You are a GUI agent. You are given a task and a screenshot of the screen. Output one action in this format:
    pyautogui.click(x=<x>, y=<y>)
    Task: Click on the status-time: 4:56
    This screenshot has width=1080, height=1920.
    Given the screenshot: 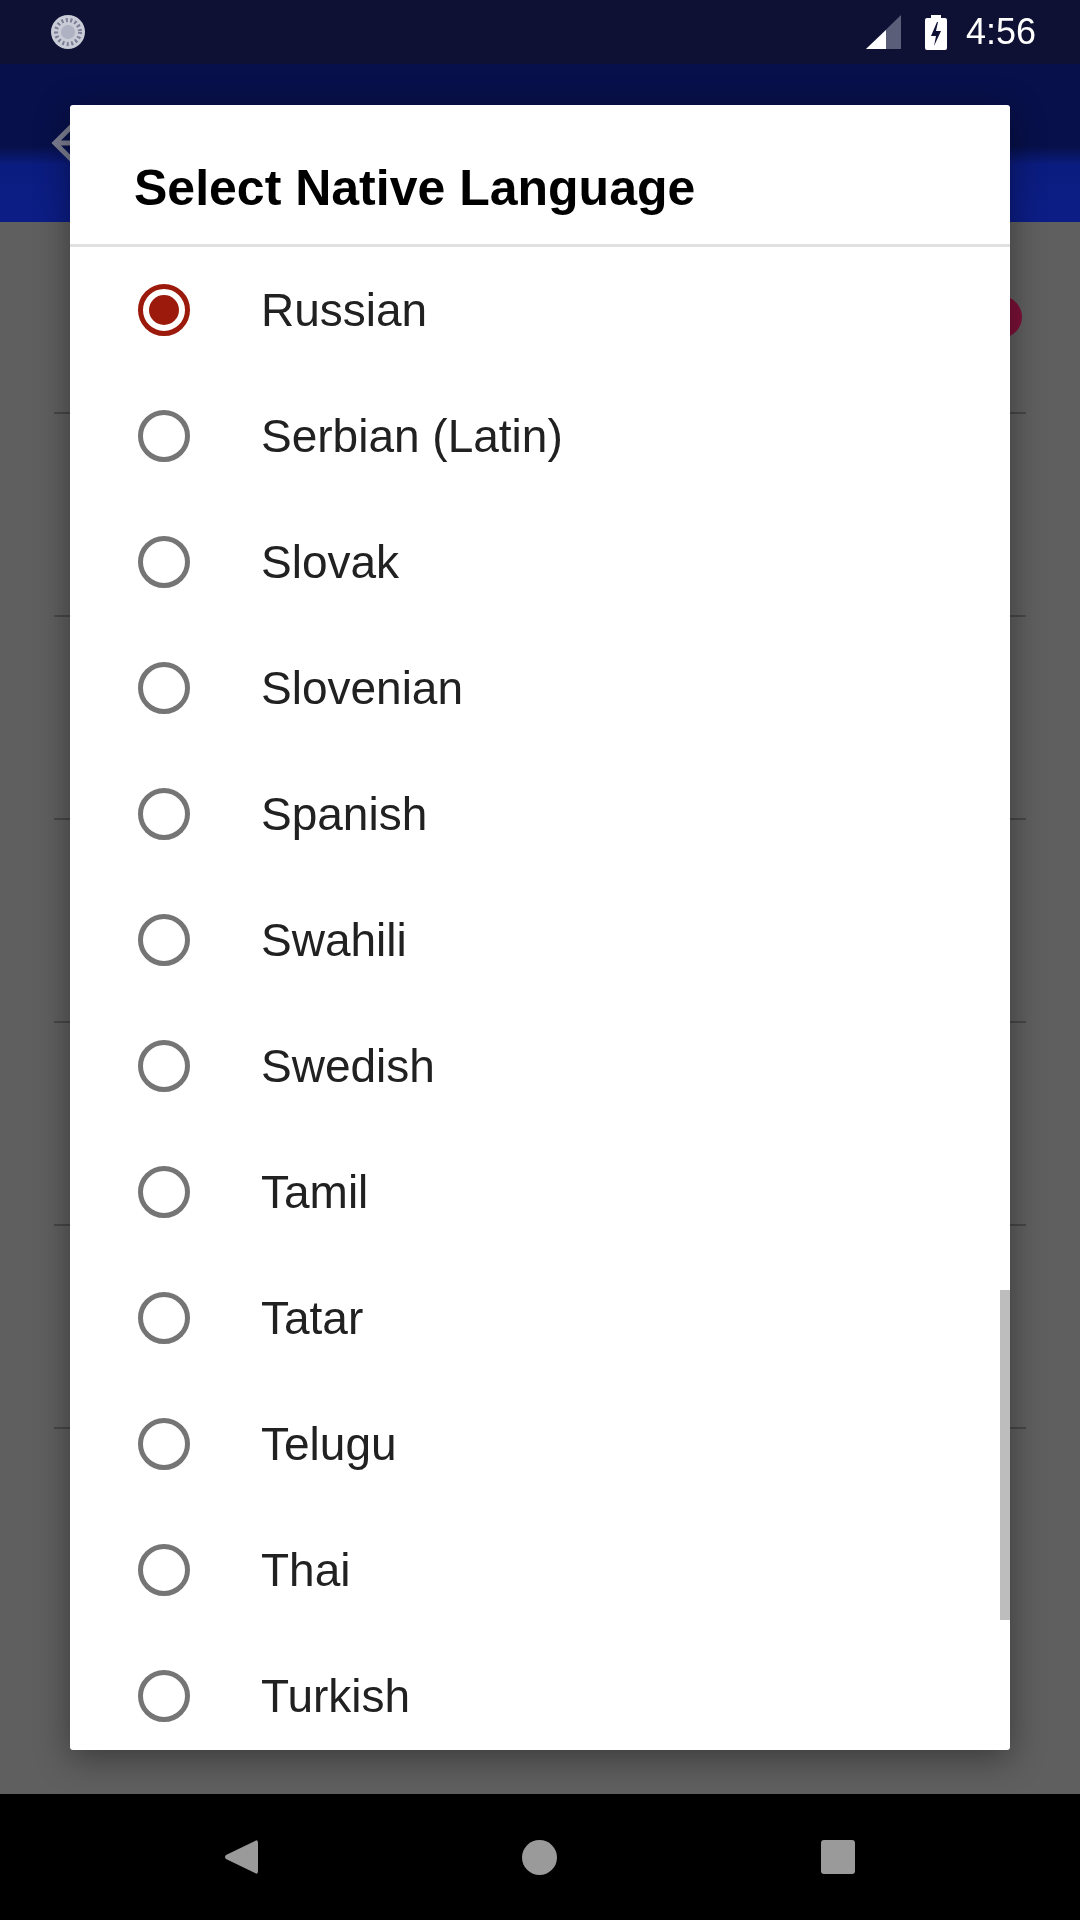 What is the action you would take?
    pyautogui.click(x=1000, y=32)
    